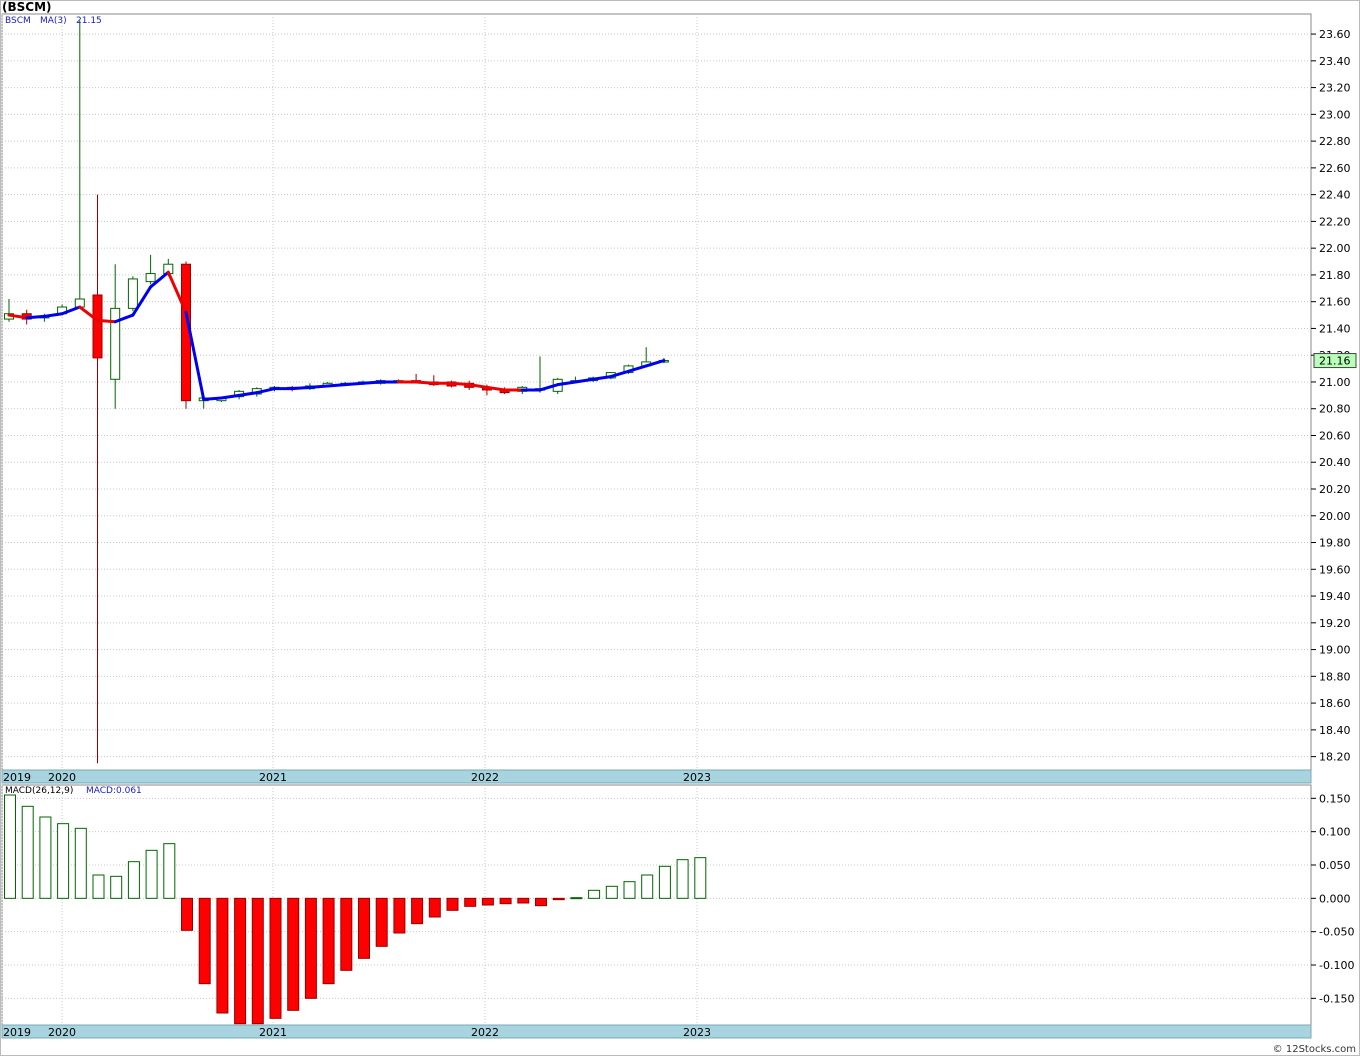  Describe the element at coordinates (1314, 1049) in the screenshot. I see `credit-text: © 12Stocks.com` at that location.